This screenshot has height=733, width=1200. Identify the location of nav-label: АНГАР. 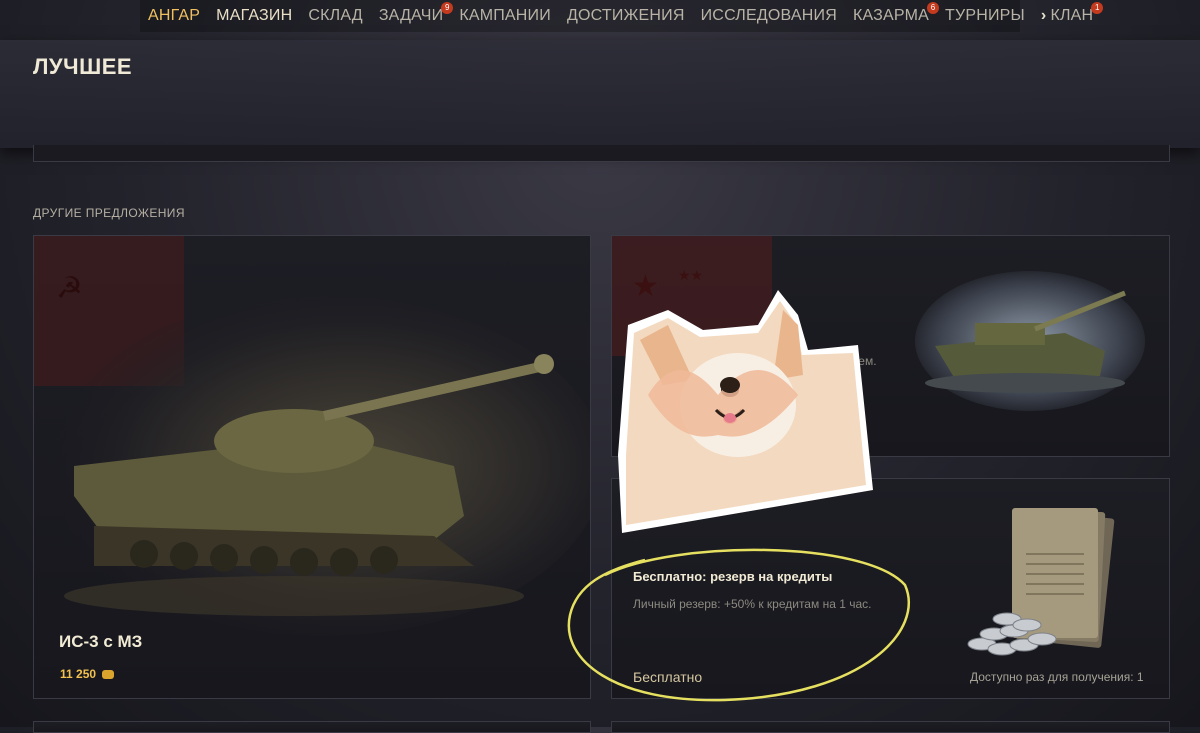
(174, 15).